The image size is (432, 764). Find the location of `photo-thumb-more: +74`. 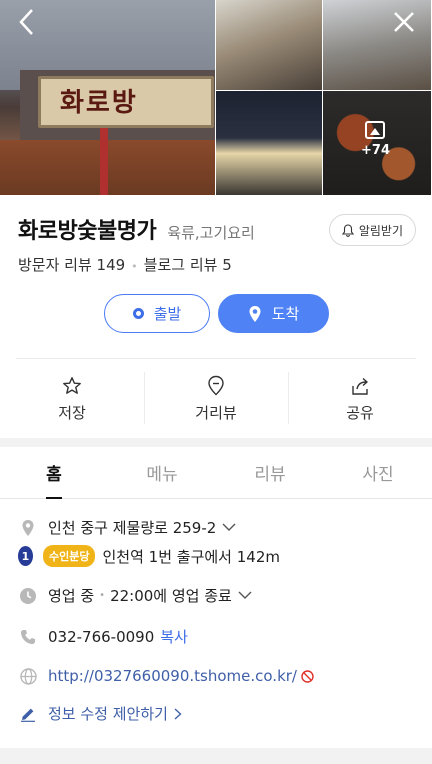

photo-thumb-more: +74 is located at coordinates (377, 143).